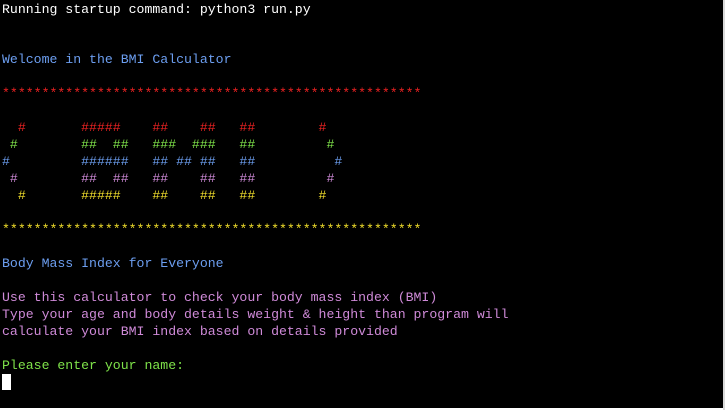 The width and height of the screenshot is (725, 410). Describe the element at coordinates (6, 382) in the screenshot. I see `input-cursor` at that location.